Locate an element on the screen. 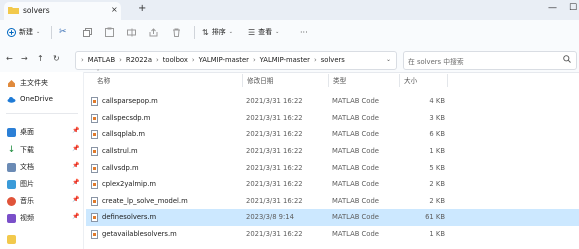 The width and height of the screenshot is (579, 249). forward-icon: → is located at coordinates (24, 58).